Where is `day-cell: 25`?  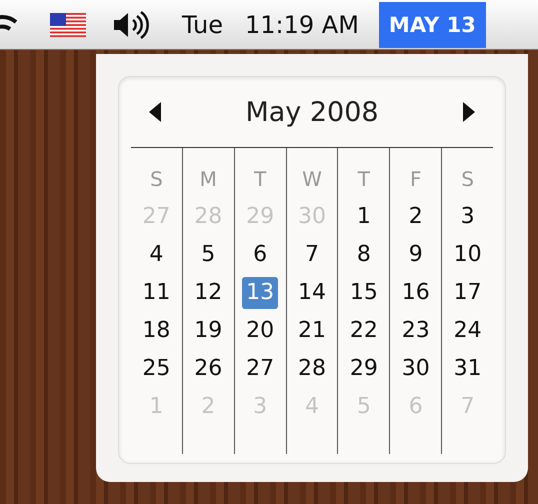
day-cell: 25 is located at coordinates (156, 369).